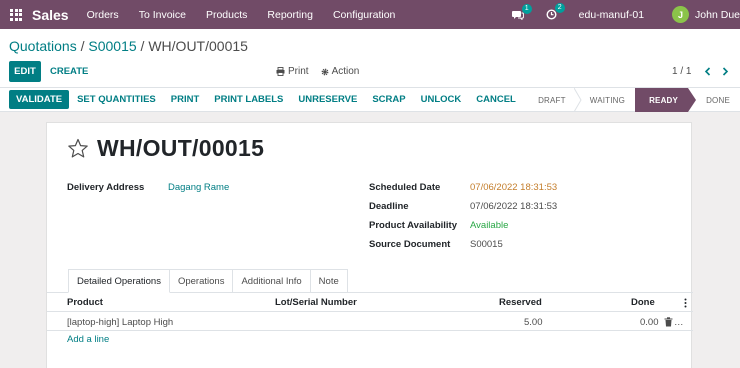 The image size is (740, 368). What do you see at coordinates (103, 15) in the screenshot?
I see `menu-orders: Orders` at bounding box center [103, 15].